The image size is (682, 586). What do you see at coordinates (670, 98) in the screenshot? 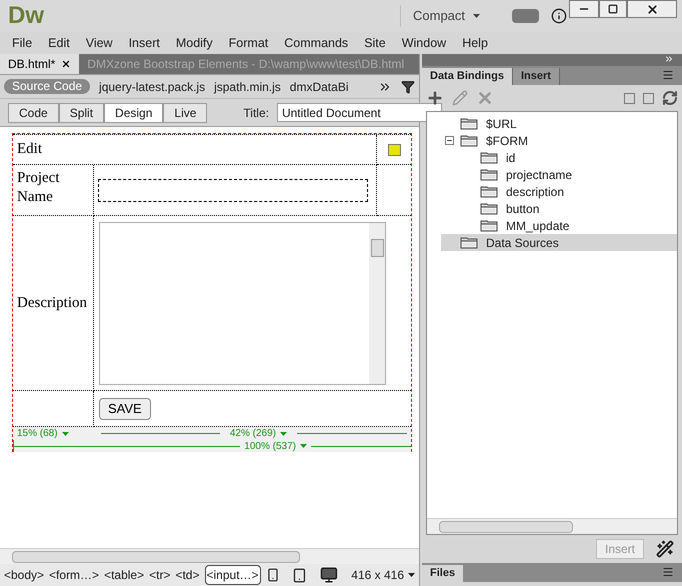
I see `refresh-icon` at bounding box center [670, 98].